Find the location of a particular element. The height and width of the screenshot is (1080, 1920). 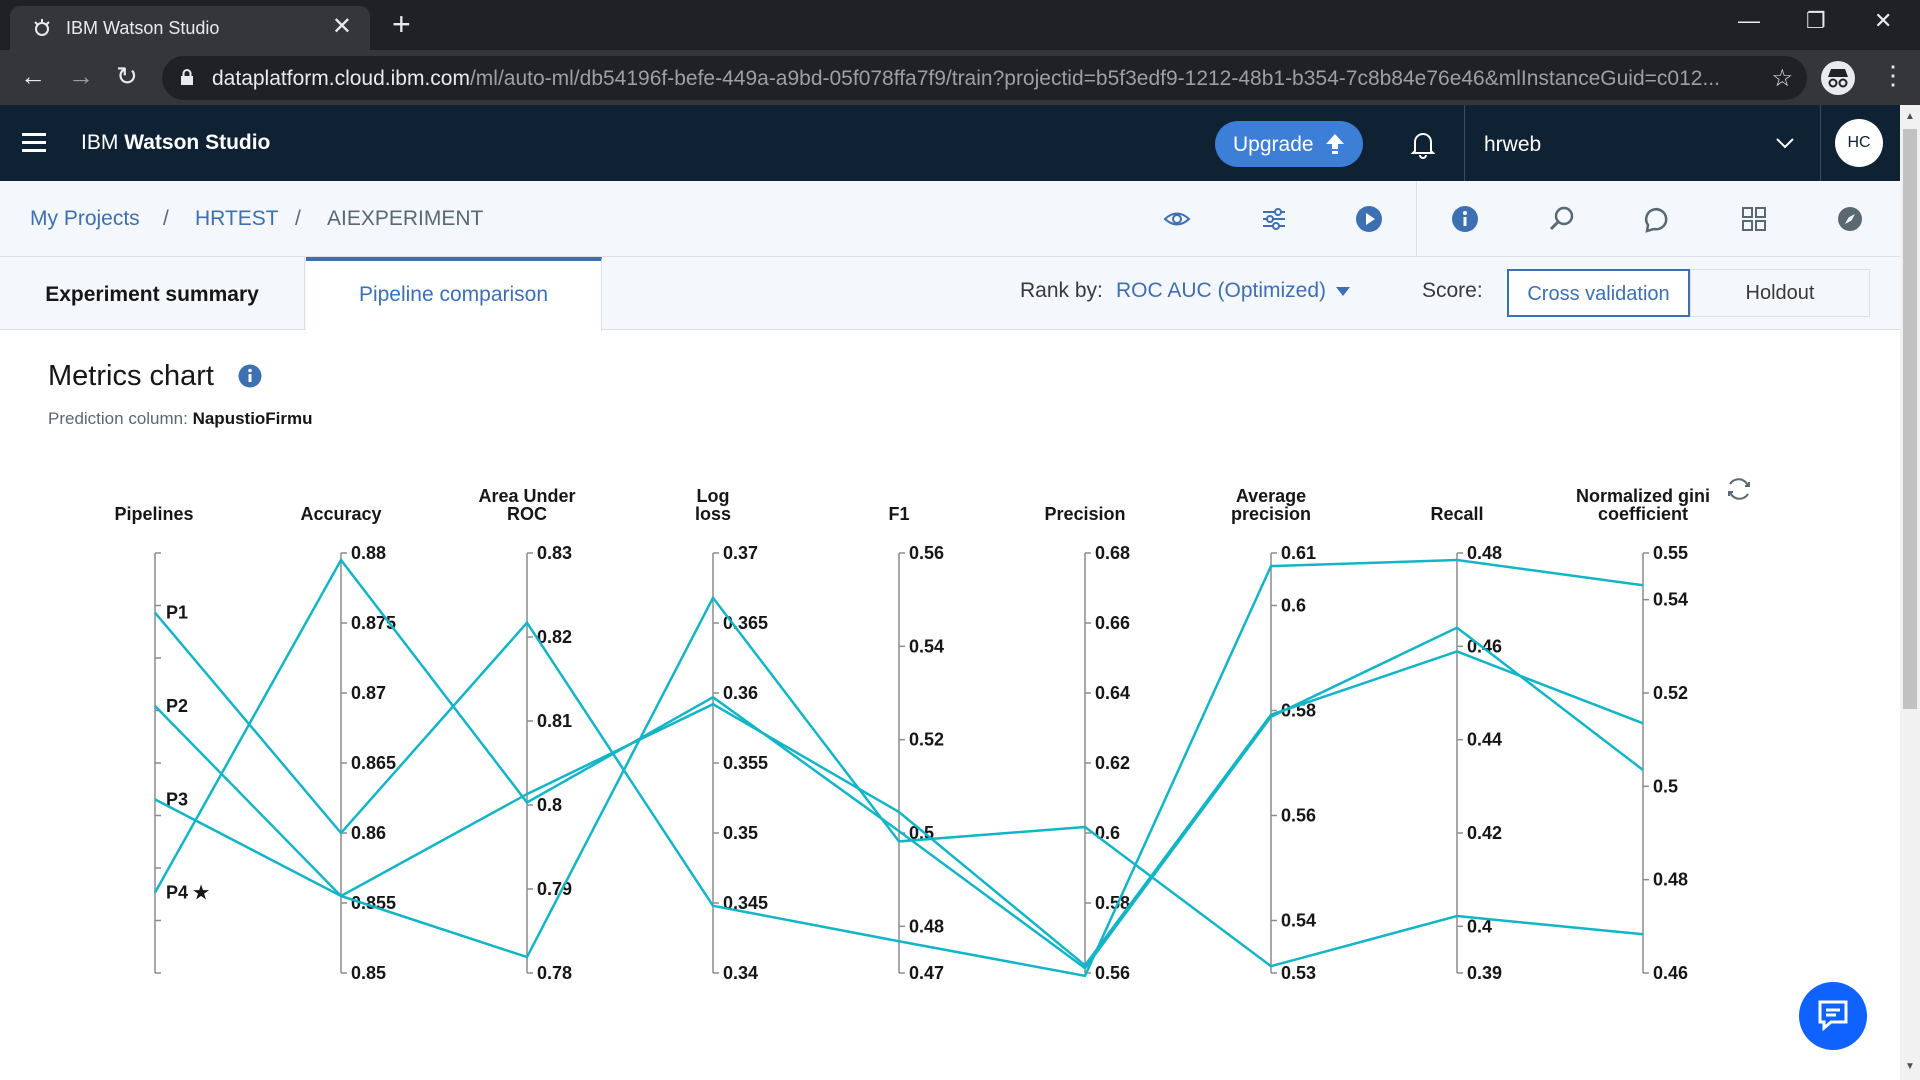

metric-tick-label: 0.8 is located at coordinates (549, 805).